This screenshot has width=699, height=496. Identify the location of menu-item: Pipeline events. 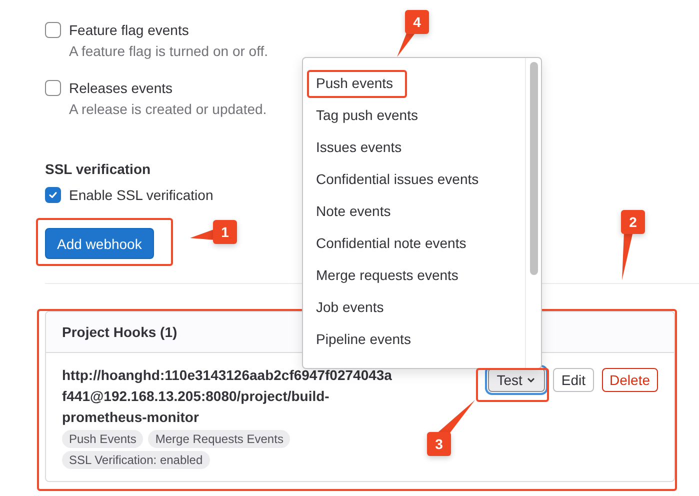
(414, 339).